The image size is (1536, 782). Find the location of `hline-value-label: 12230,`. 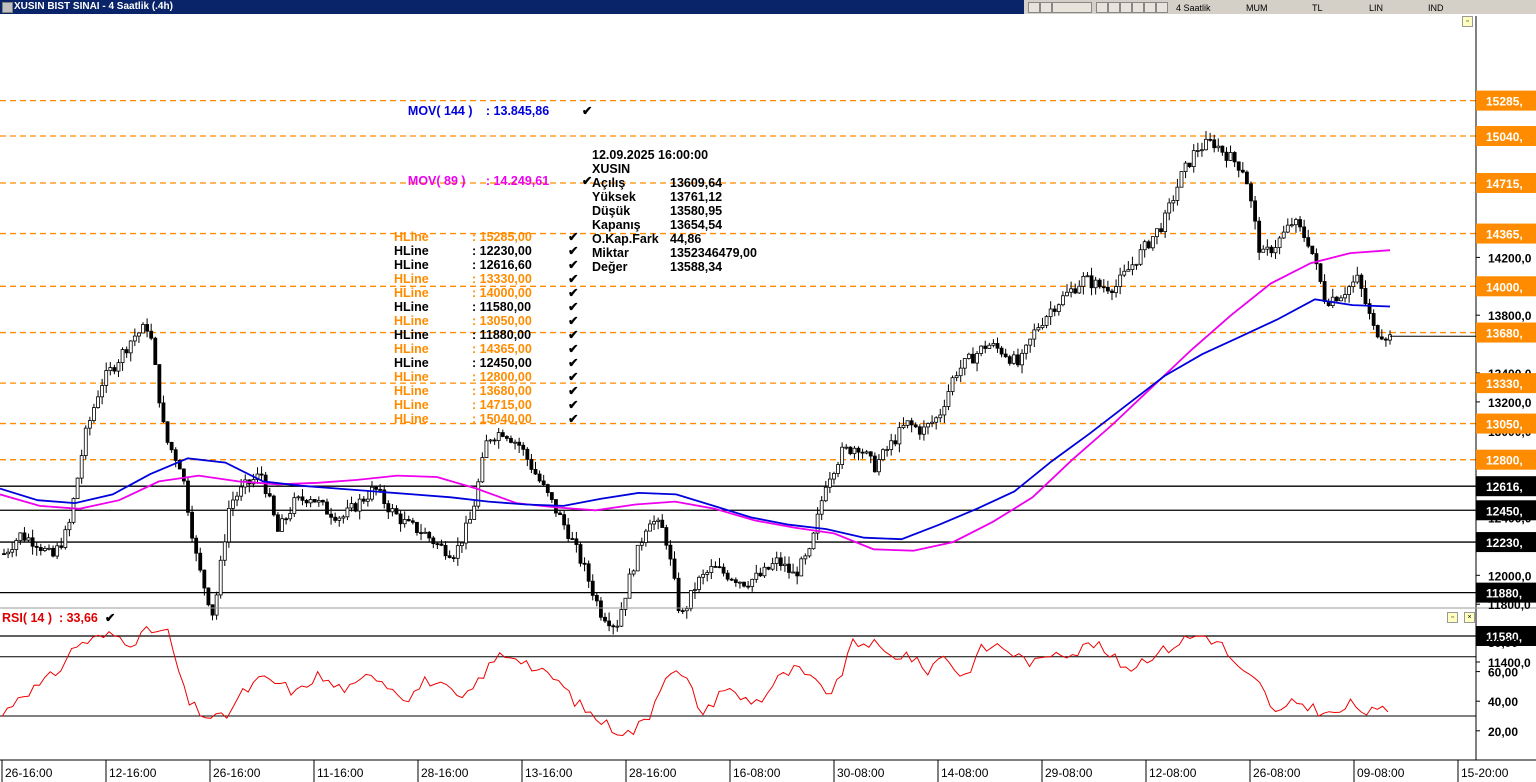

hline-value-label: 12230, is located at coordinates (1504, 543).